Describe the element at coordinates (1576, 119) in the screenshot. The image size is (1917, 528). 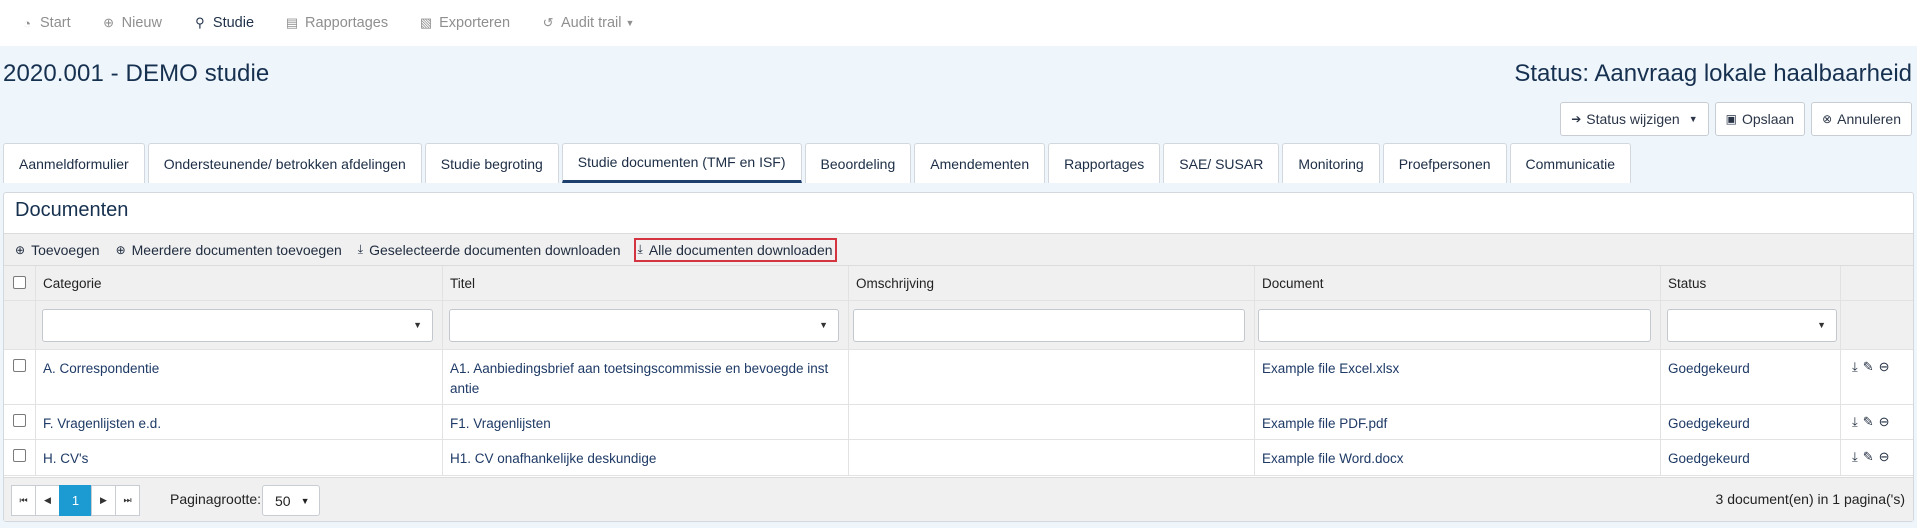
I see `arrow-circle-right-icon: ➔` at that location.